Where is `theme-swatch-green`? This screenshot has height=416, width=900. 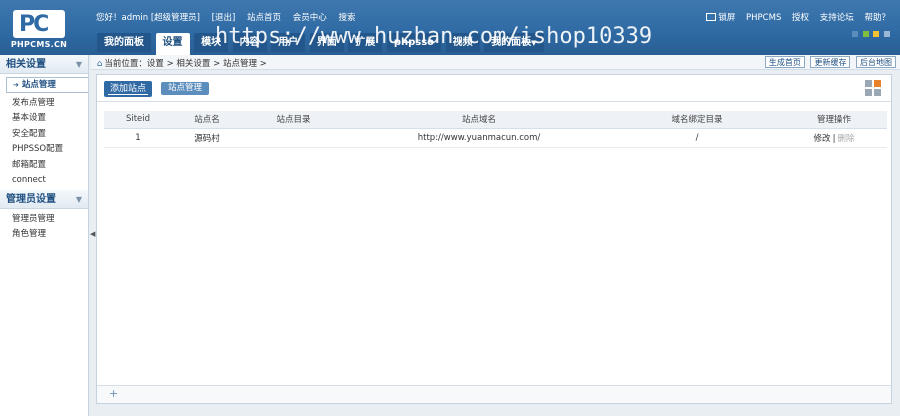 theme-swatch-green is located at coordinates (865, 34).